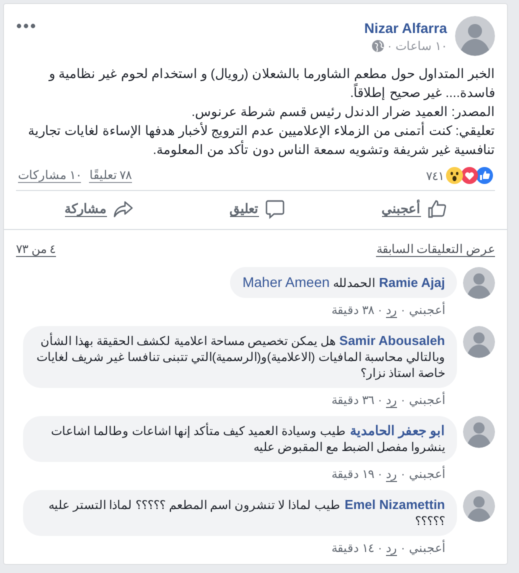 This screenshot has height=573, width=519. Describe the element at coordinates (394, 504) in the screenshot. I see `commenter-name: Emel Nizamettin` at that location.